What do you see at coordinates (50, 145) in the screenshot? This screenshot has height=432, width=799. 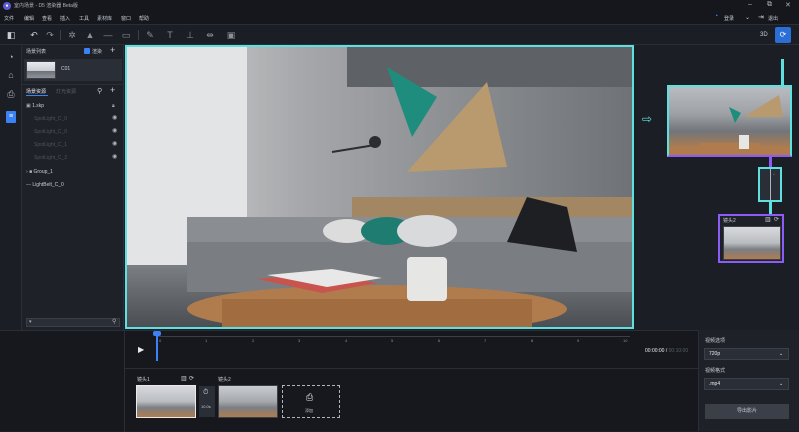 I see `tree-row: SpotLight_C_1` at bounding box center [50, 145].